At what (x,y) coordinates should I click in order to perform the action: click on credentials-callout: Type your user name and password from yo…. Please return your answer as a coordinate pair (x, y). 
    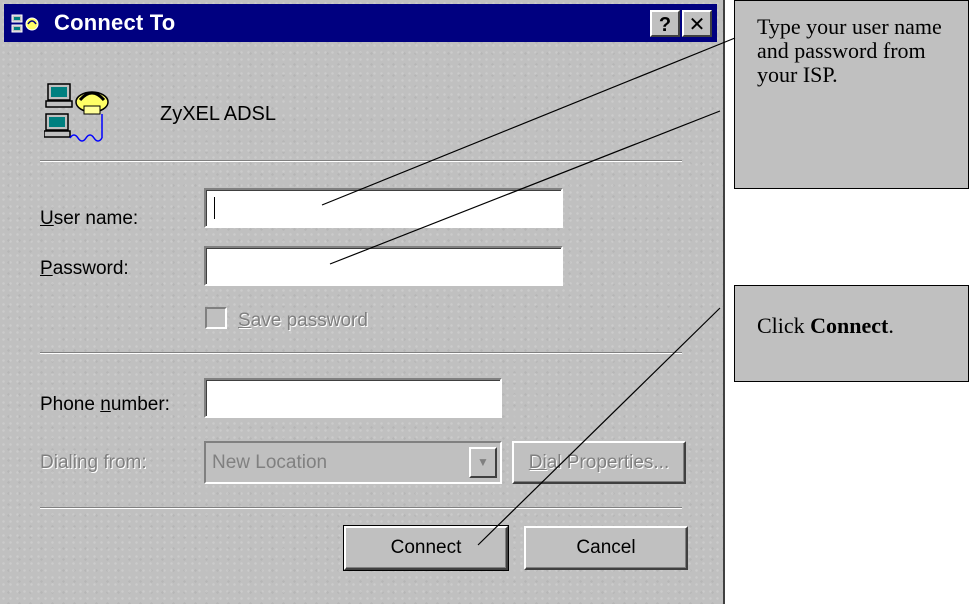
    Looking at the image, I should click on (851, 94).